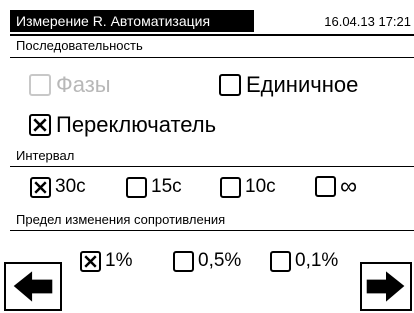 Image resolution: width=414 pixels, height=313 pixels. Describe the element at coordinates (280, 261) in the screenshot. I see `limit-01-box` at that location.